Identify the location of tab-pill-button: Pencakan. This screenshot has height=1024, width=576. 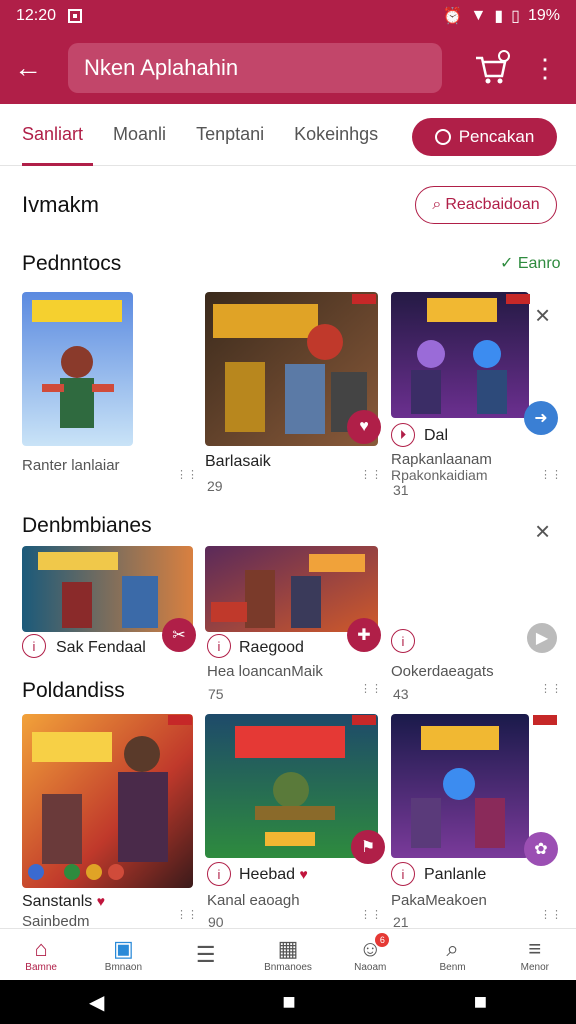
(484, 137).